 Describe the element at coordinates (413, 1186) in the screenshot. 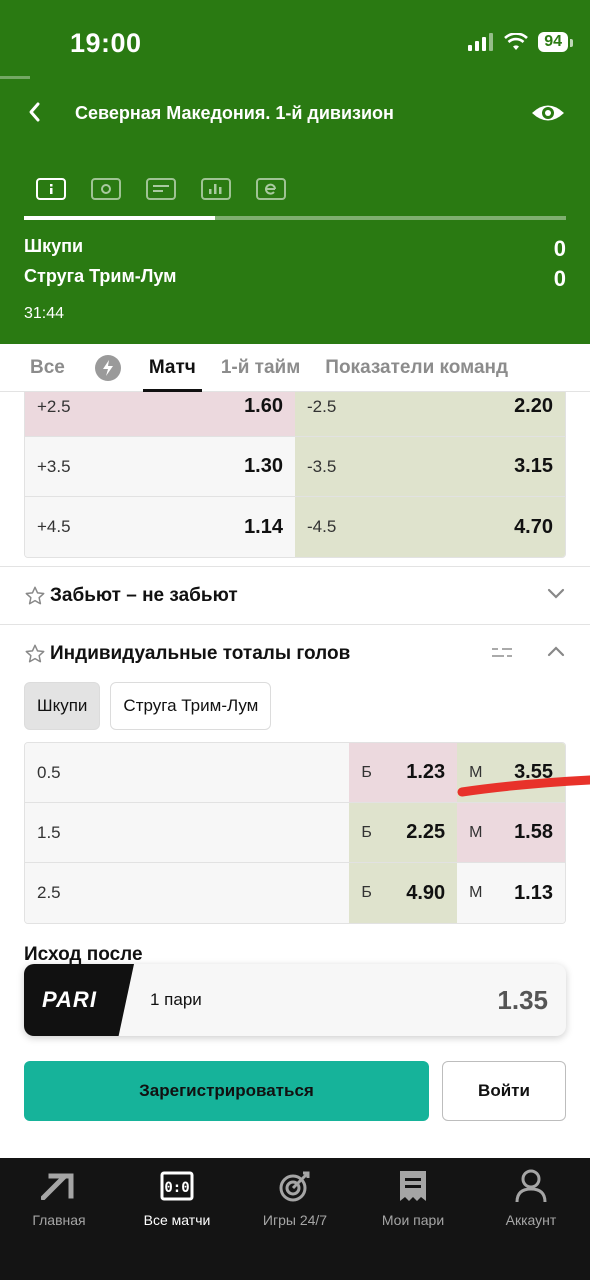

I see `receipt-icon` at that location.